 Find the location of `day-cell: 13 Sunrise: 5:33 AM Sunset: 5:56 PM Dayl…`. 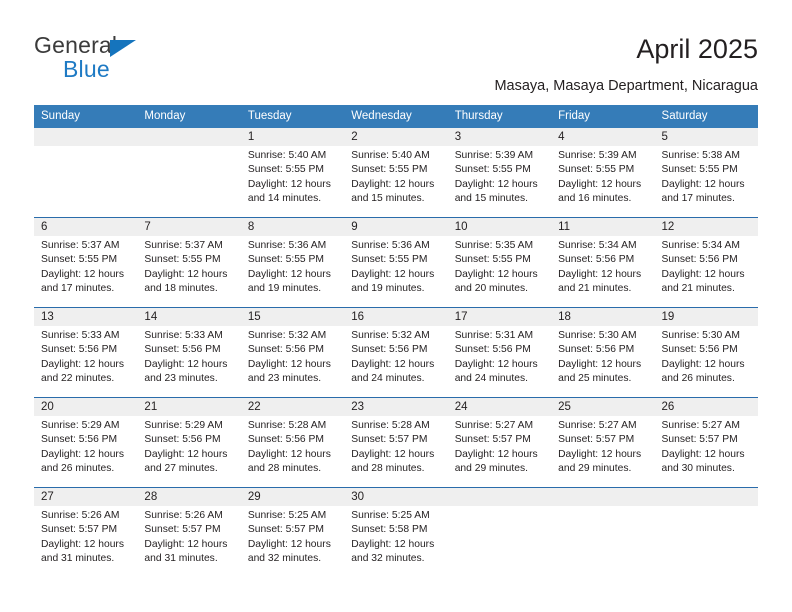

day-cell: 13 Sunrise: 5:33 AM Sunset: 5:56 PM Dayl… is located at coordinates (86, 352).